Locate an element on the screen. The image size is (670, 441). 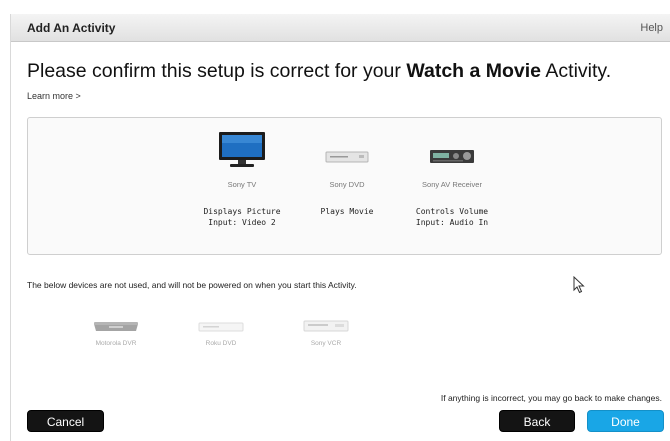
activity-name: Watch a Movie is located at coordinates (474, 71).